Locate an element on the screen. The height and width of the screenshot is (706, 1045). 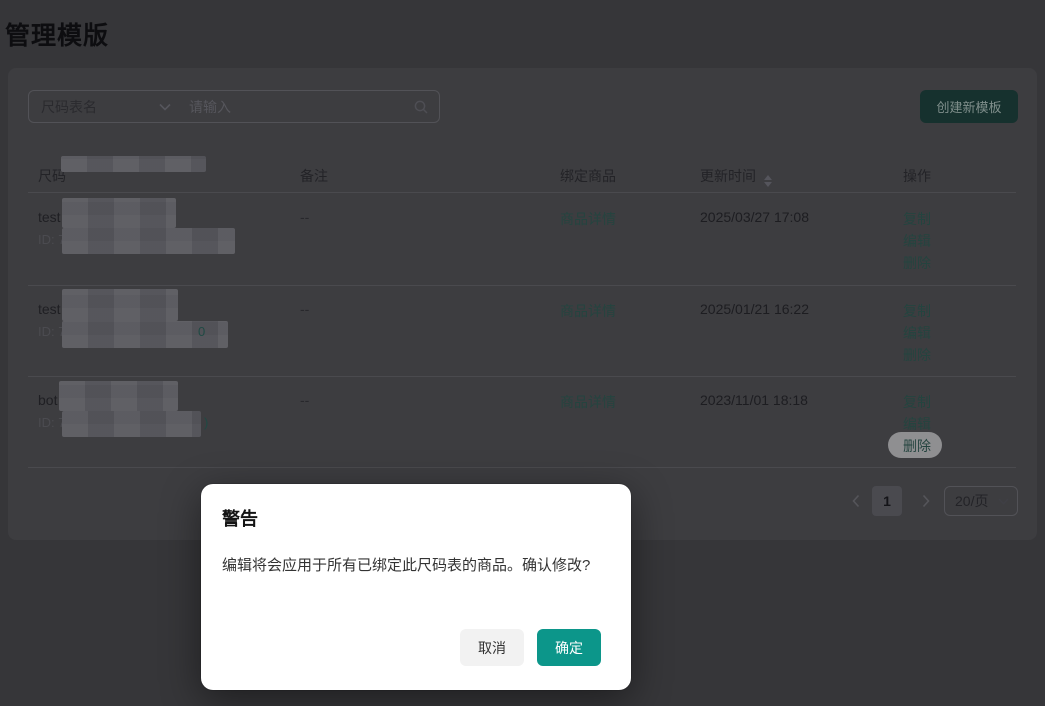
cancel-button: 取消 is located at coordinates (492, 647).